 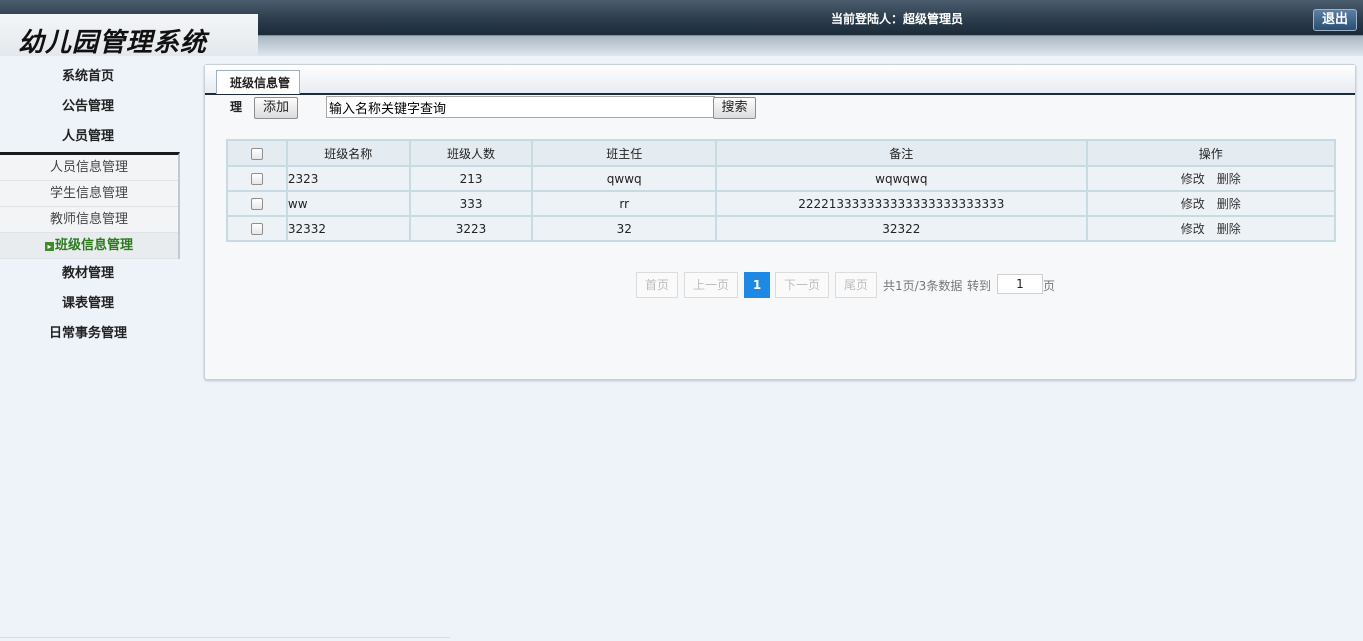 I want to click on cell-note: wqwqwq, so click(x=901, y=178).